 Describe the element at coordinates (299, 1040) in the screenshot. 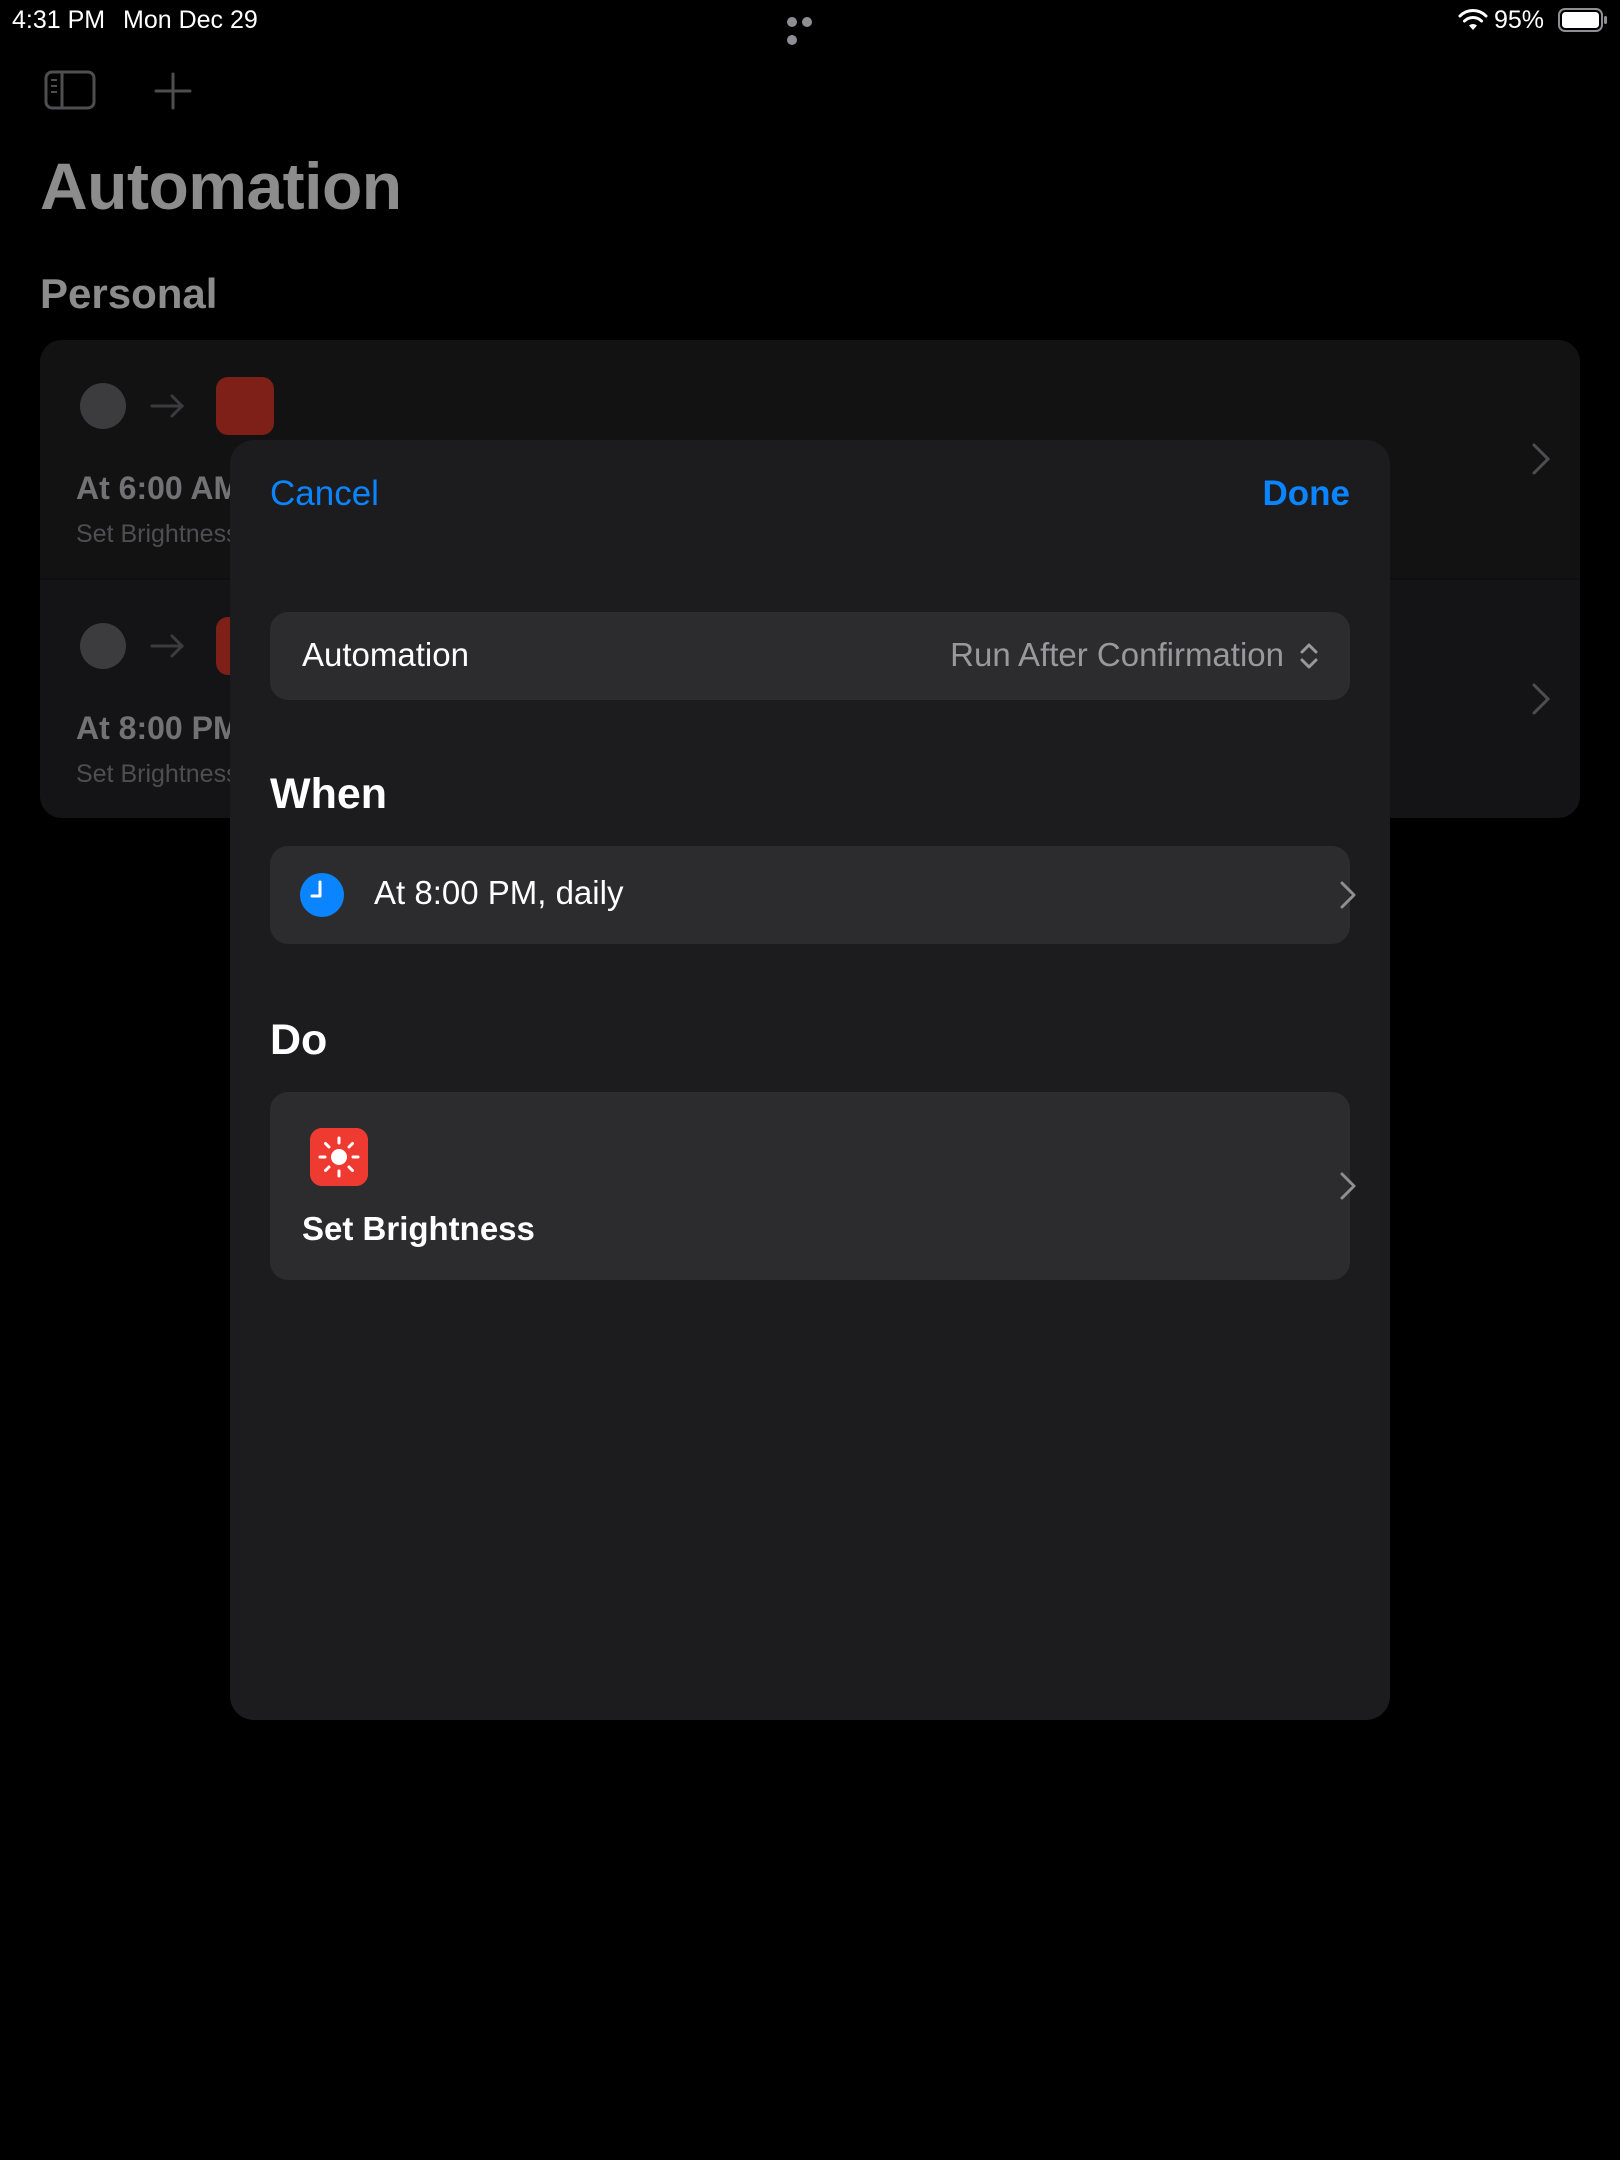

I see `do-header: Do` at that location.